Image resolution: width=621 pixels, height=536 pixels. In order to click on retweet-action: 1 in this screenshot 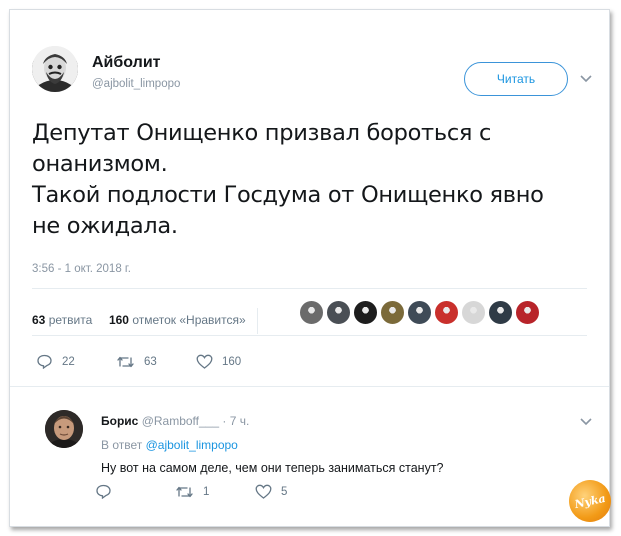, I will do `click(215, 492)`.